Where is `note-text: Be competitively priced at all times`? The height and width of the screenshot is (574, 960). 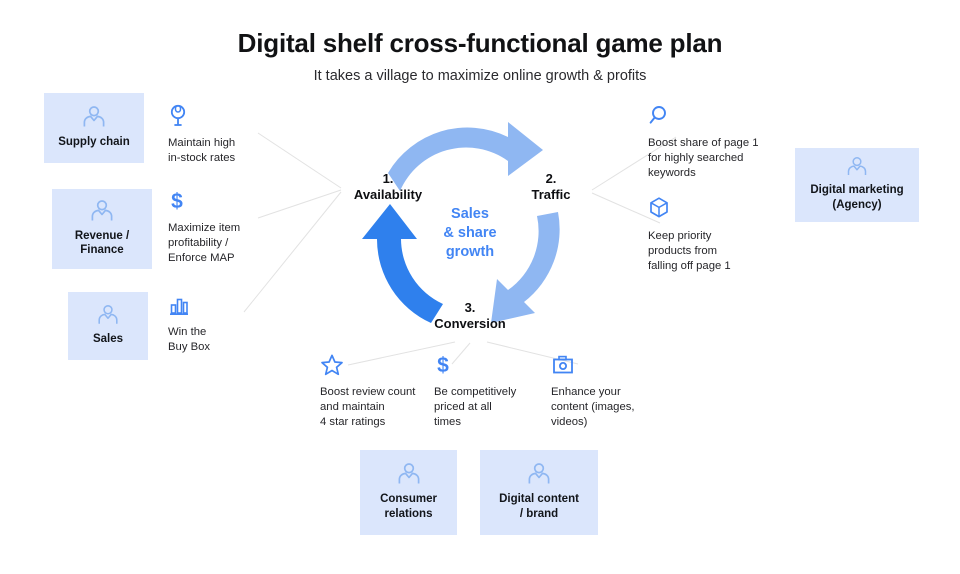 note-text: Be competitively priced at all times is located at coordinates (475, 407).